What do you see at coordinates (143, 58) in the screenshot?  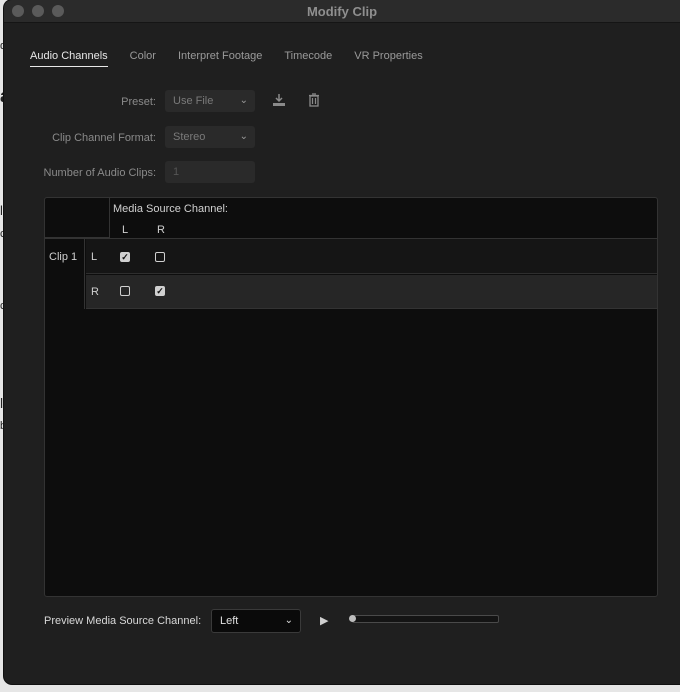 I see `tab-color: Color` at bounding box center [143, 58].